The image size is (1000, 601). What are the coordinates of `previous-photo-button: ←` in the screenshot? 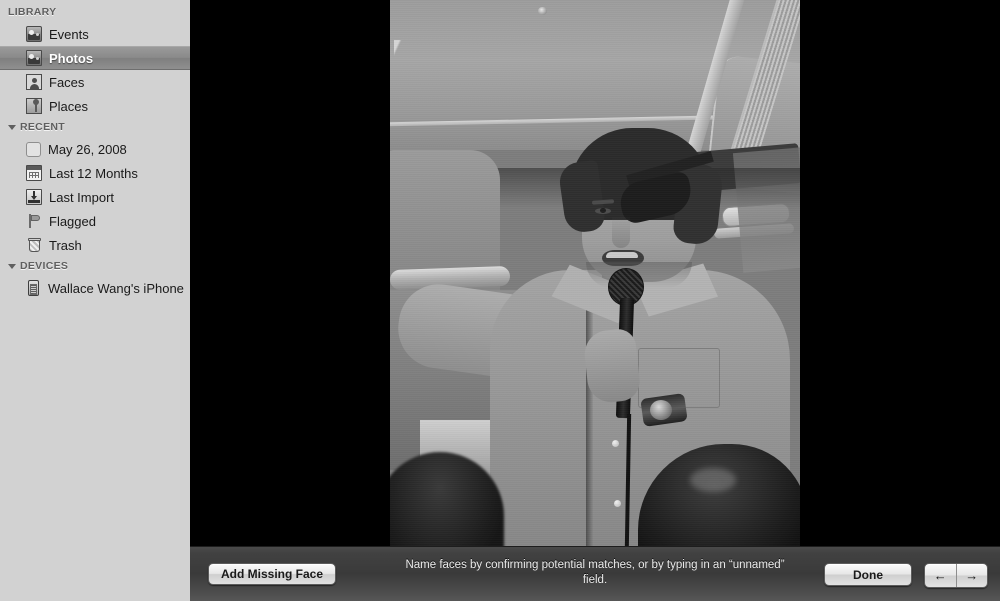 It's located at (940, 575).